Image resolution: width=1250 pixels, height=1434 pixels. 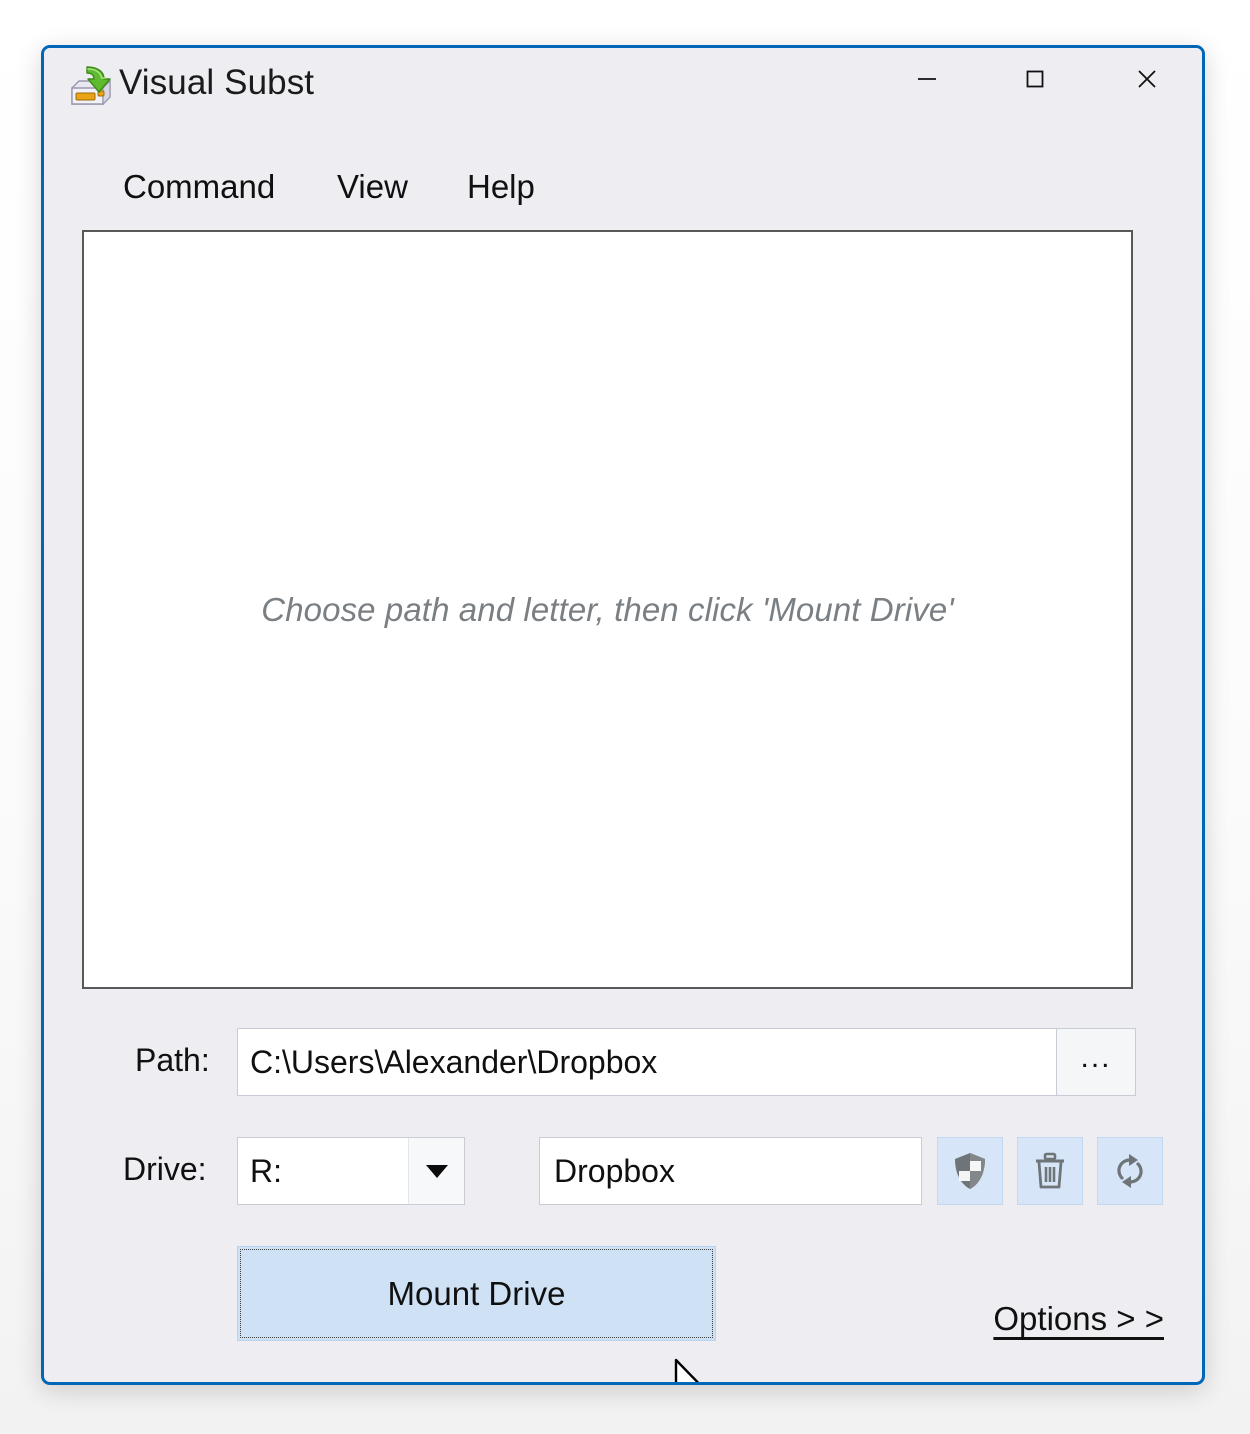 I want to click on drive-letter-value: R:, so click(x=266, y=1170).